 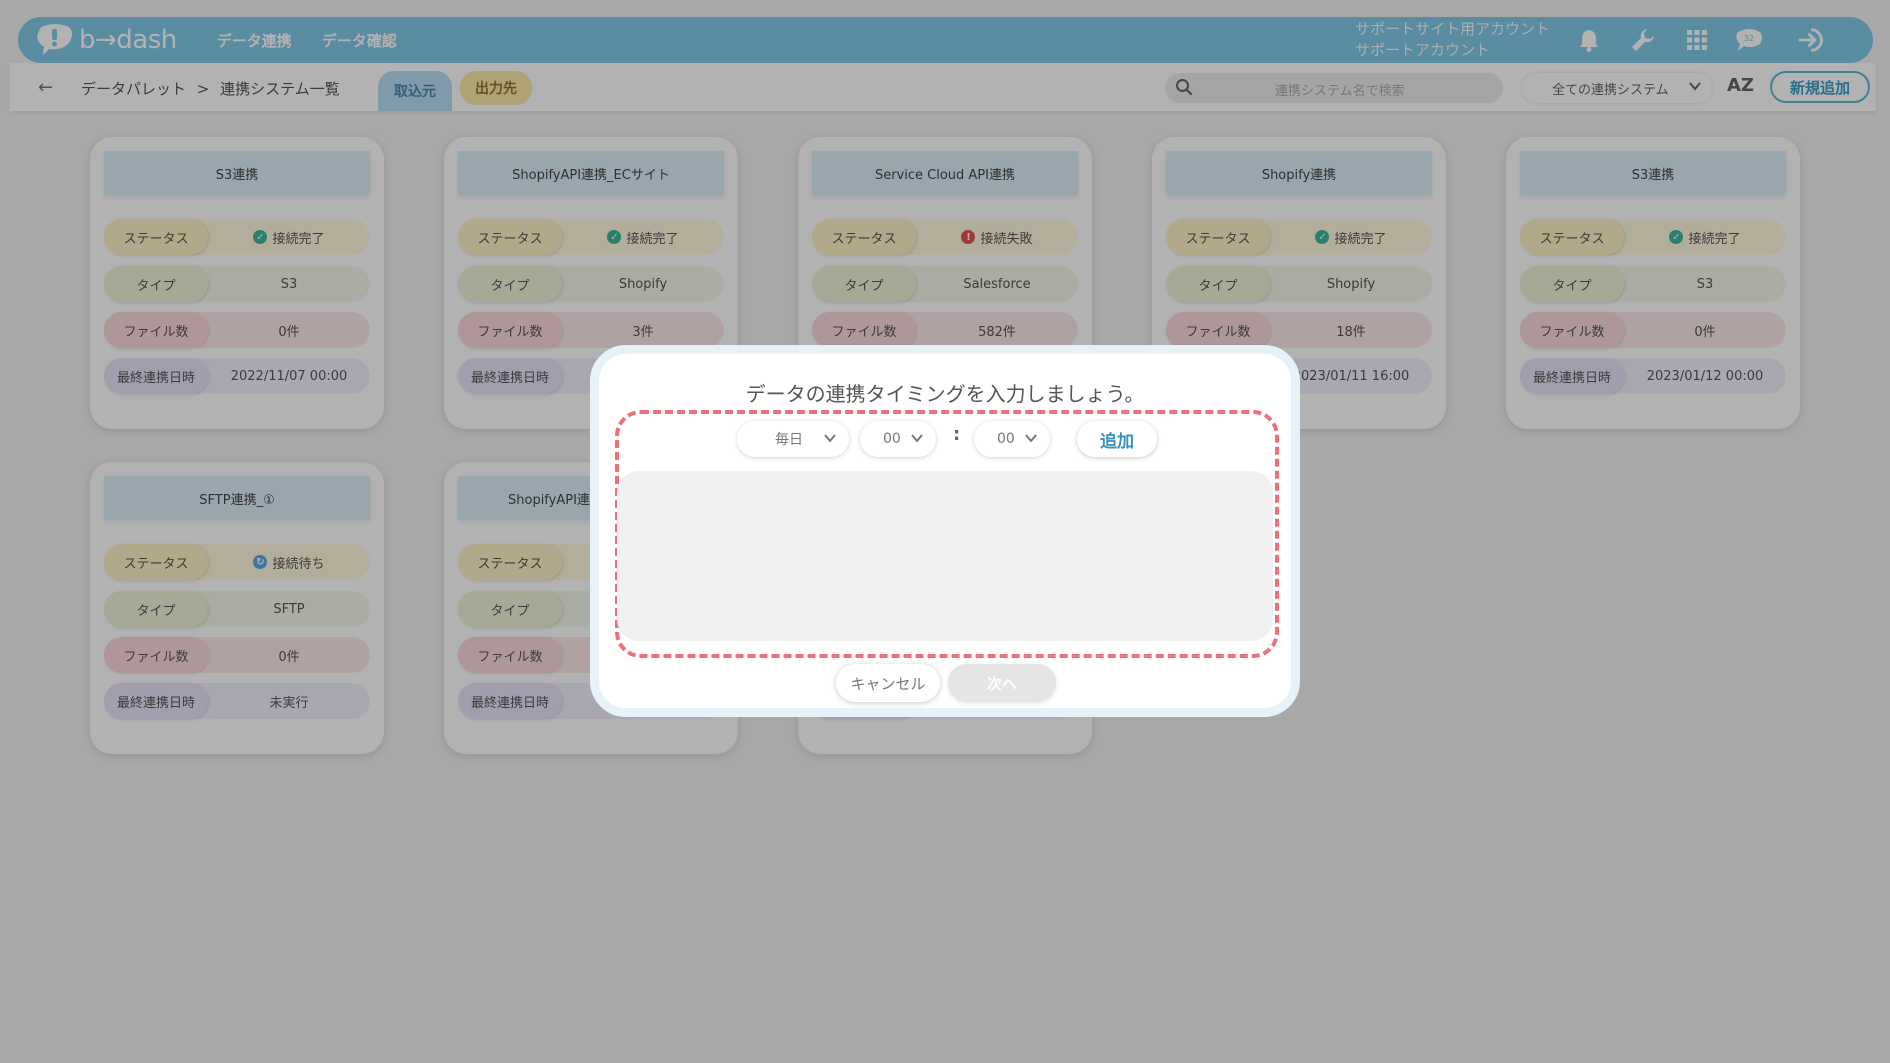 I want to click on cancel-button: キャンセル, so click(x=888, y=683).